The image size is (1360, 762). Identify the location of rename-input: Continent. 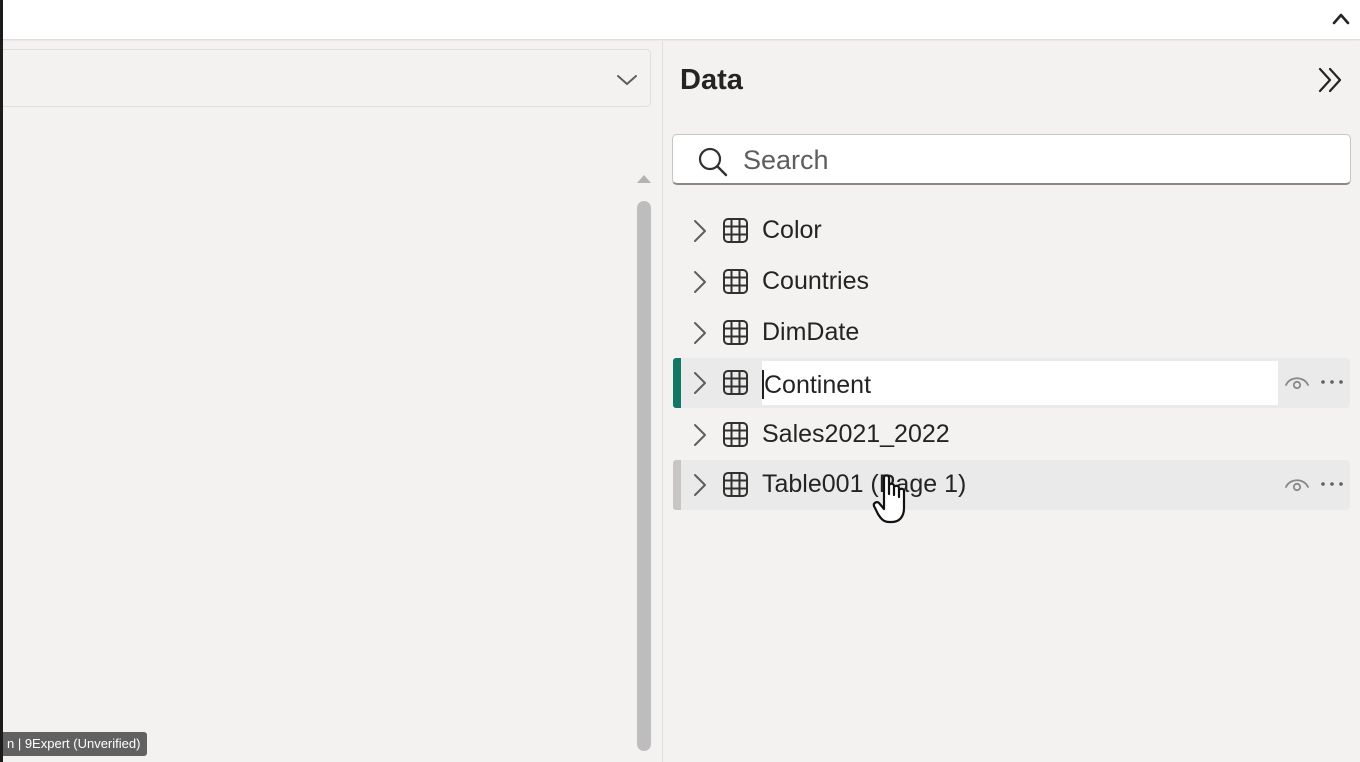
(1020, 383).